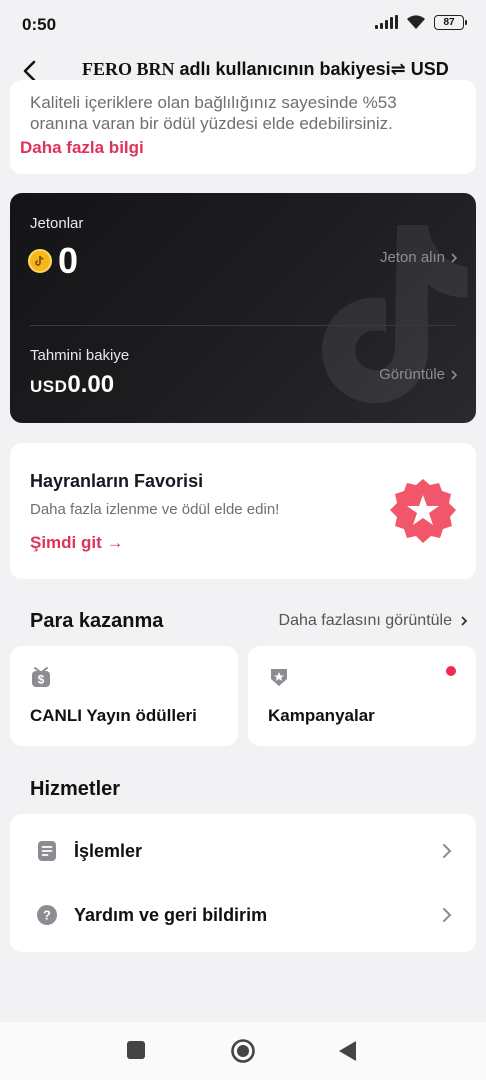 The width and height of the screenshot is (486, 1080). I want to click on learn-more-label: Daha fazla bilgi, so click(82, 147).